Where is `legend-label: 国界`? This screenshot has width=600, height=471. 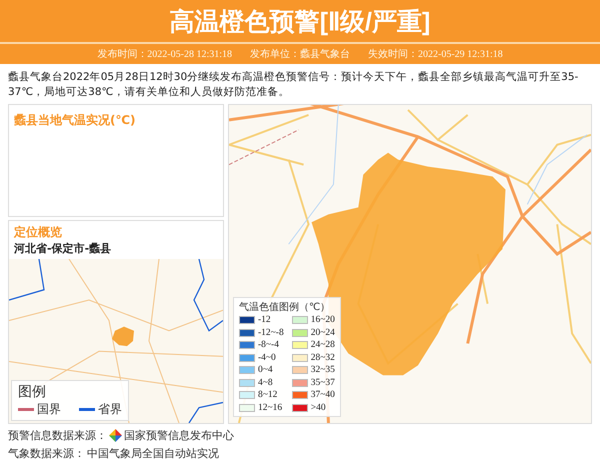
legend-label: 国界 is located at coordinates (49, 409).